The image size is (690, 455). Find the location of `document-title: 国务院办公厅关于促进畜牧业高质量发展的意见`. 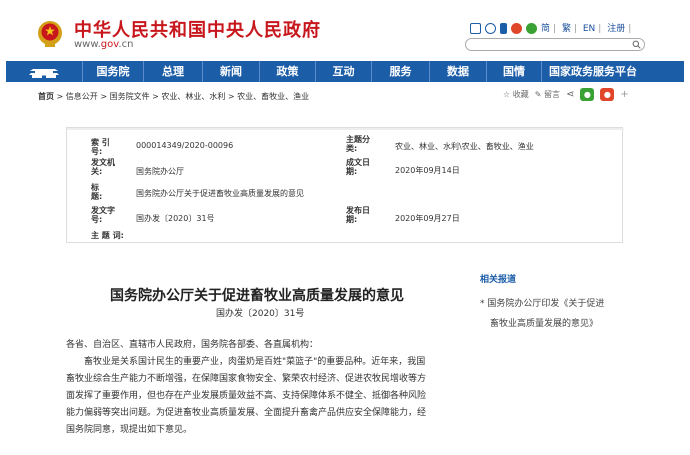

document-title: 国务院办公厅关于促进畜牧业高质量发展的意见 is located at coordinates (257, 296).